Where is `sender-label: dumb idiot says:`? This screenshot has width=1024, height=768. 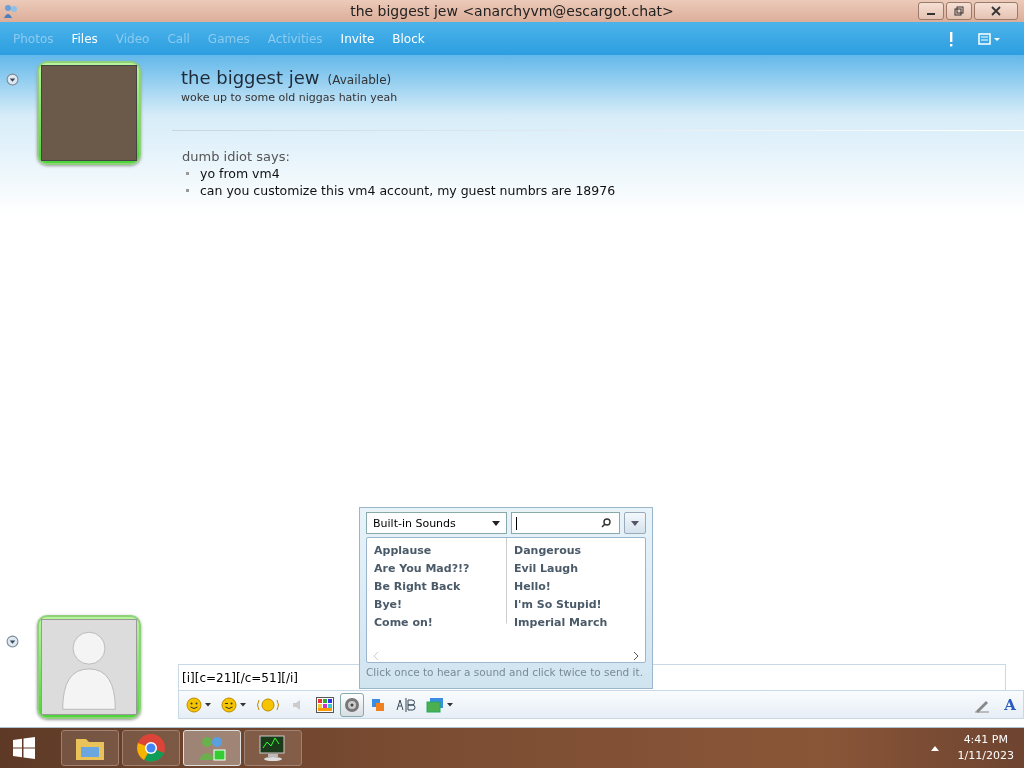 sender-label: dumb idiot says: is located at coordinates (236, 156).